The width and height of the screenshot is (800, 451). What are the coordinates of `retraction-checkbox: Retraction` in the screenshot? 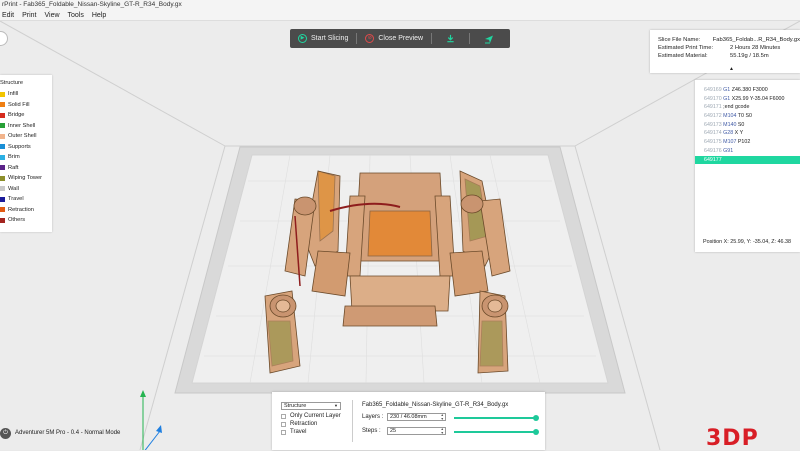 It's located at (299, 424).